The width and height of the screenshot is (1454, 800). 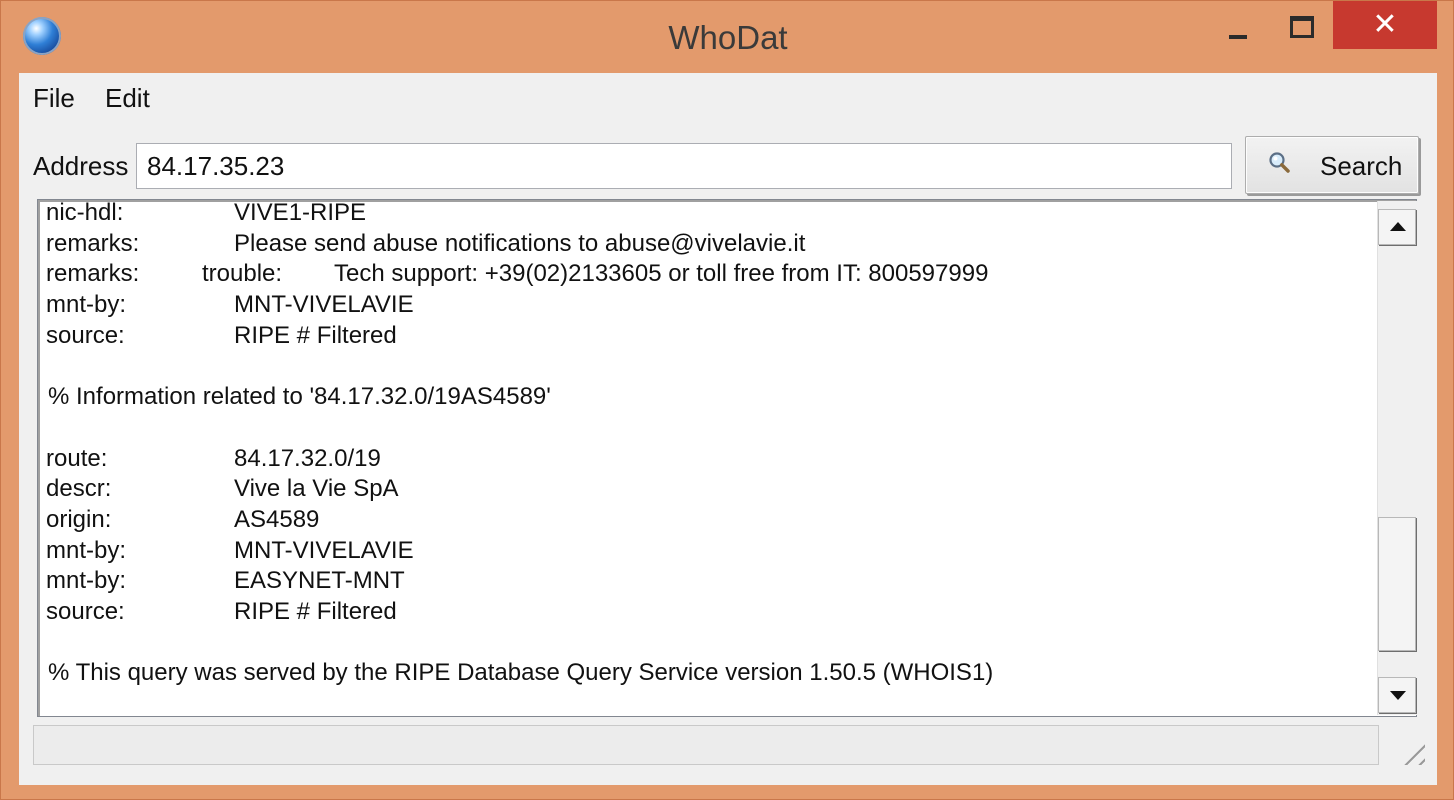 What do you see at coordinates (307, 458) in the screenshot?
I see `output-value: 84.17.32.0/19` at bounding box center [307, 458].